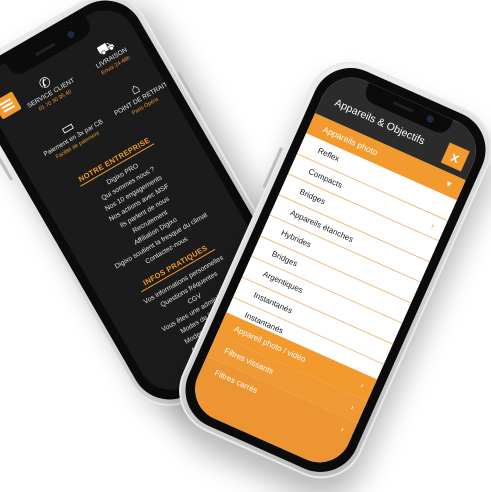  What do you see at coordinates (449, 184) in the screenshot?
I see `chevron-down-icon: ▼` at bounding box center [449, 184].